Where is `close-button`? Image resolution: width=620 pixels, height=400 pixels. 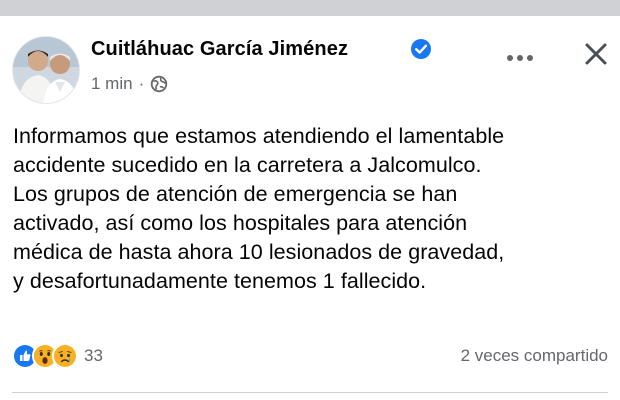 close-button is located at coordinates (596, 56).